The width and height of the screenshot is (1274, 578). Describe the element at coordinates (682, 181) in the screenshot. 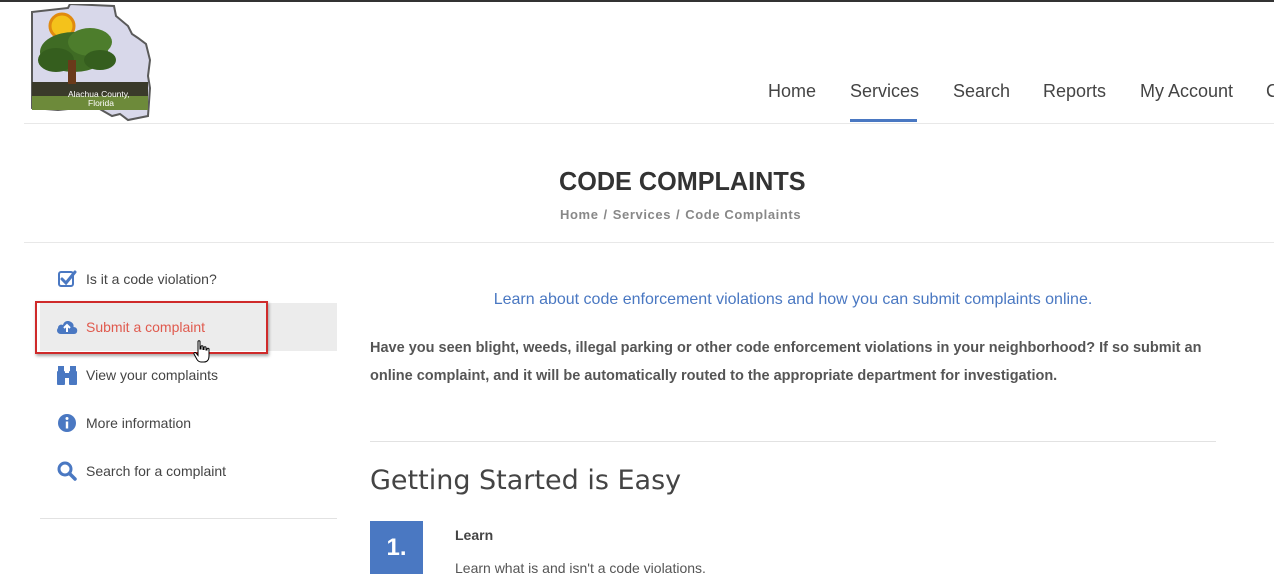

I see `page-title: CODE COMPLAINTS` at that location.